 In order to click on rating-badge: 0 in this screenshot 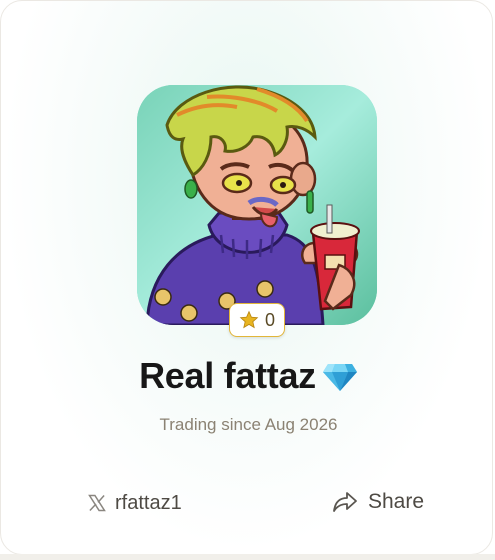, I will do `click(257, 320)`.